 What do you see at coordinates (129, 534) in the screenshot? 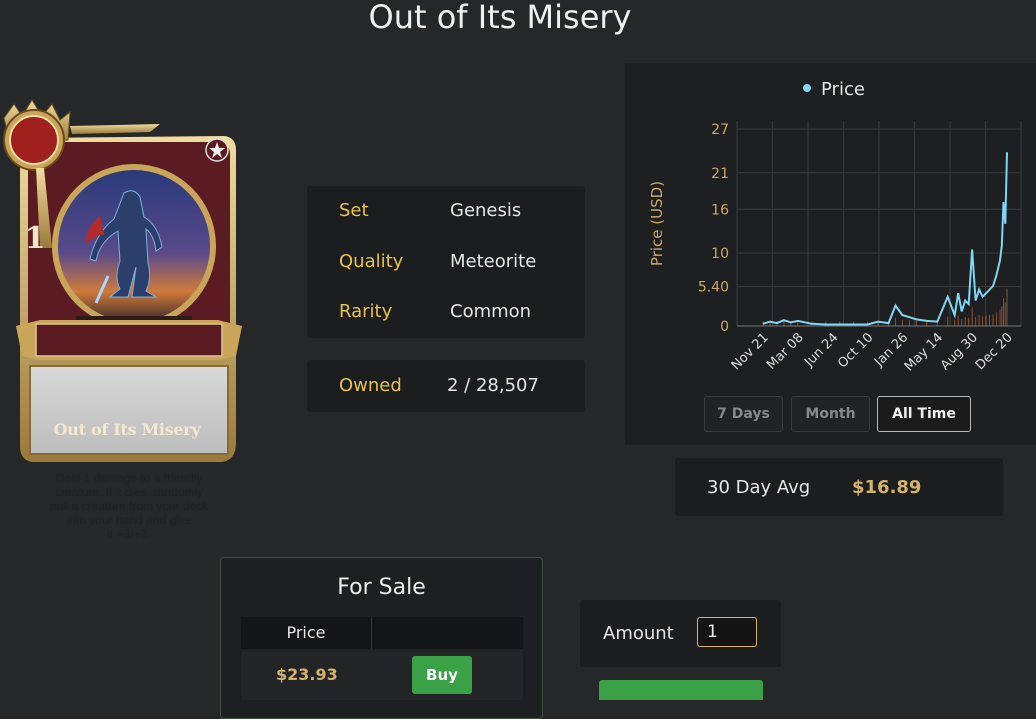
I see `card-description-line: it +3/+3.` at bounding box center [129, 534].